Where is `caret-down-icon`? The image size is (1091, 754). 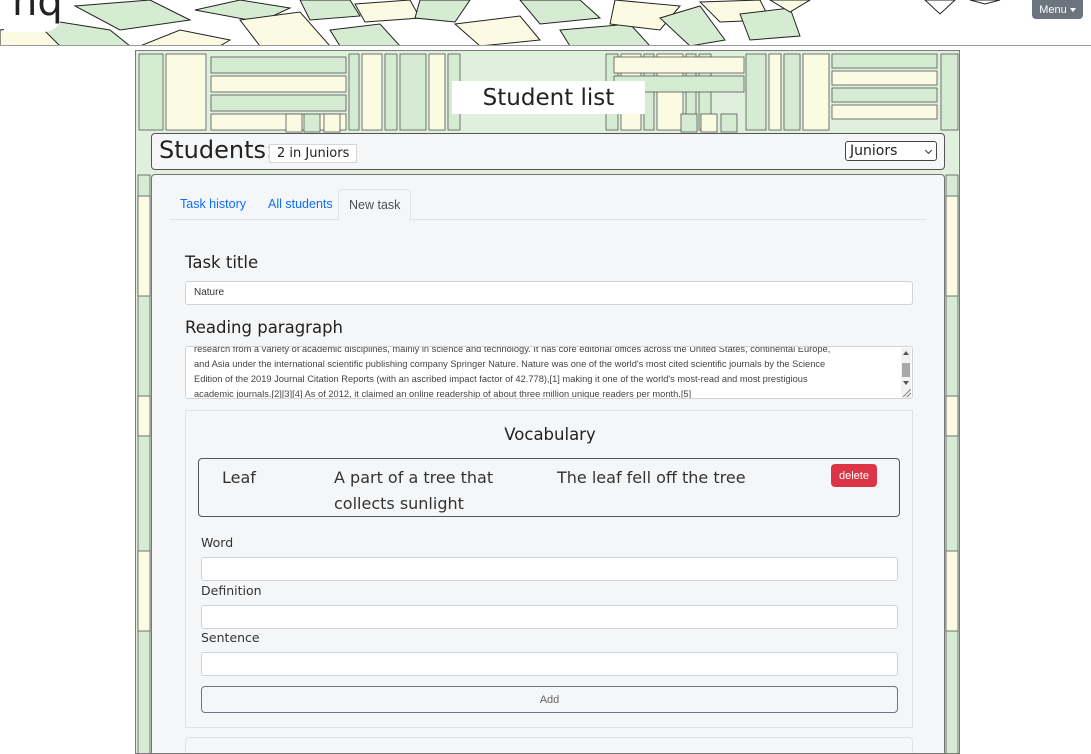 caret-down-icon is located at coordinates (1072, 9).